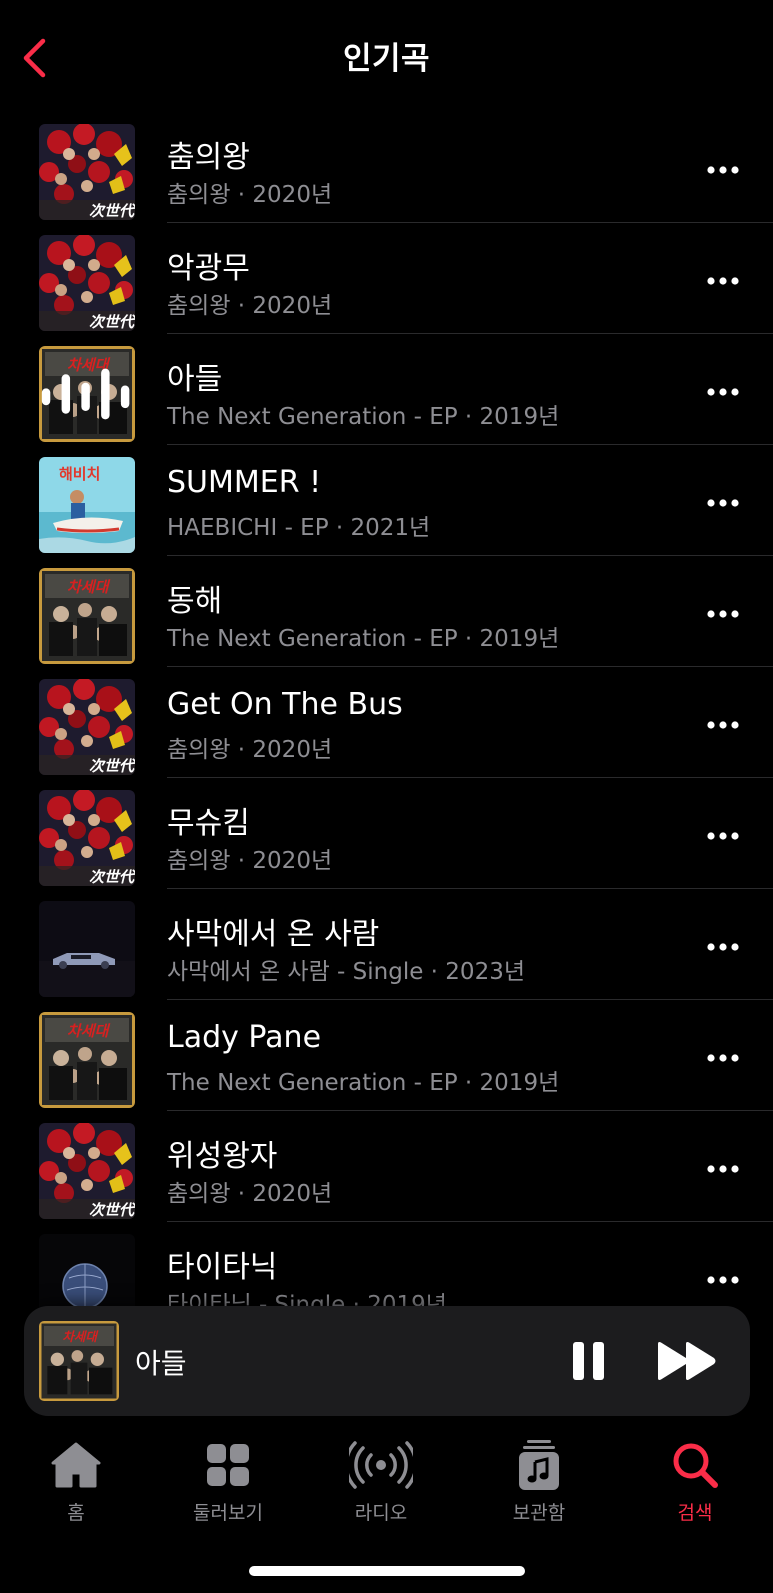 This screenshot has width=773, height=1593. I want to click on tab-label-radio: 라디오, so click(381, 1513).